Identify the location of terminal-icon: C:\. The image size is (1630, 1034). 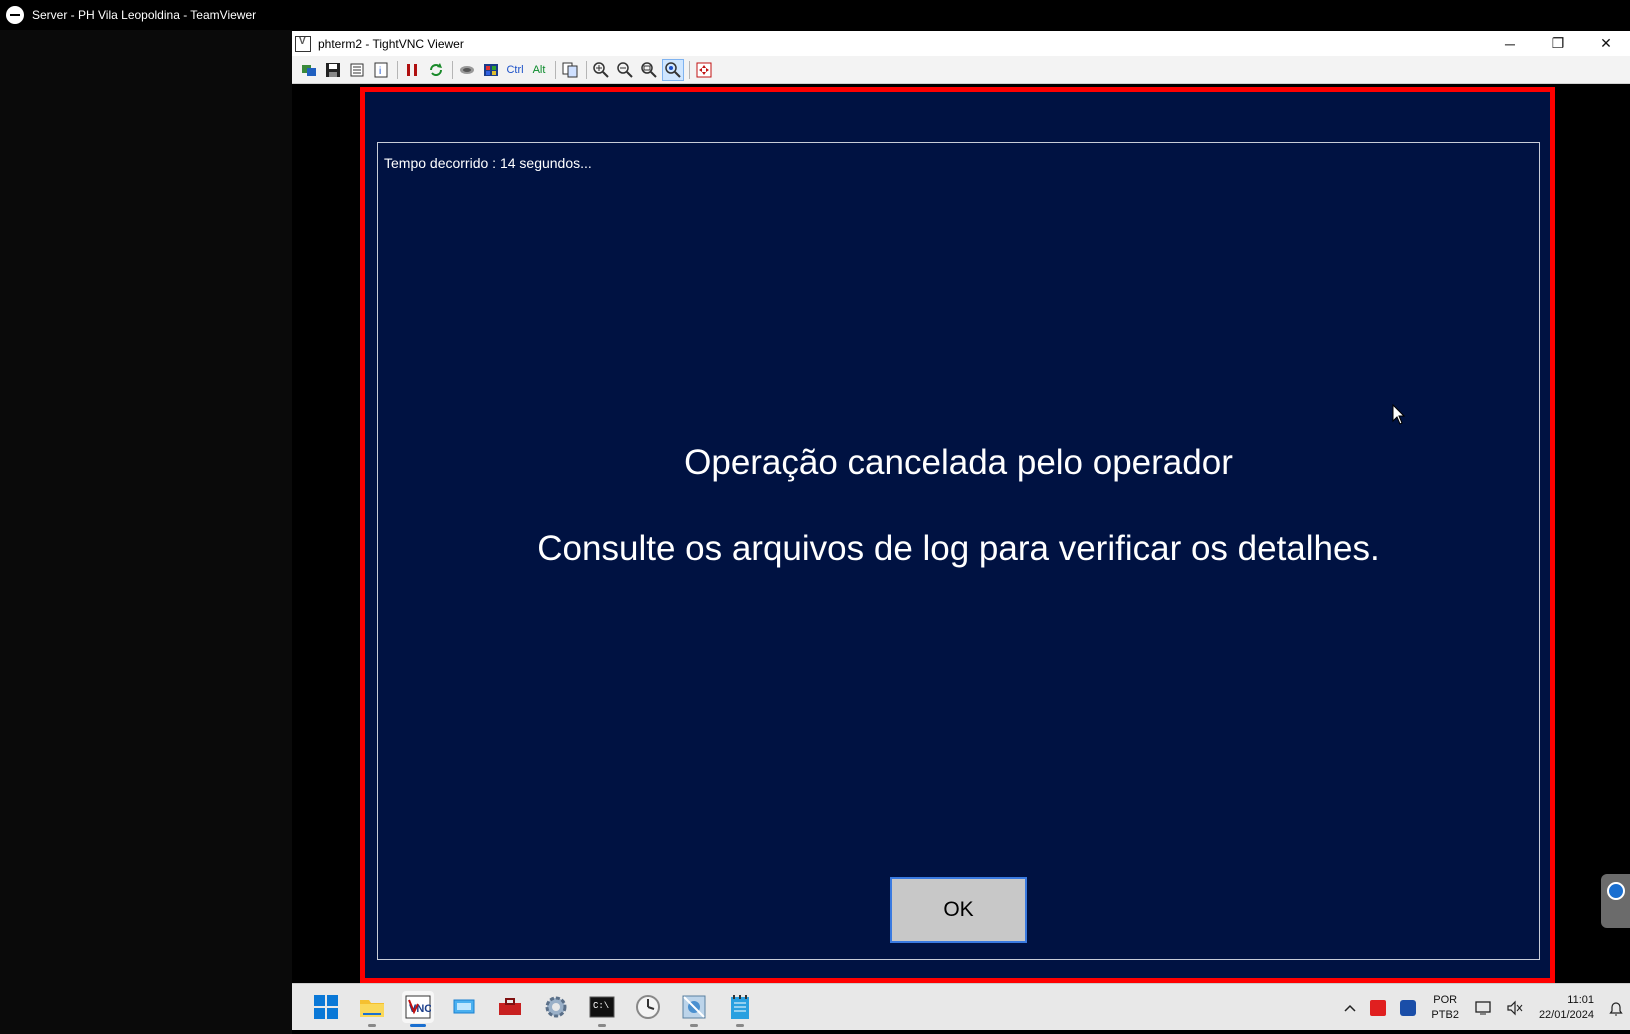
(602, 1009).